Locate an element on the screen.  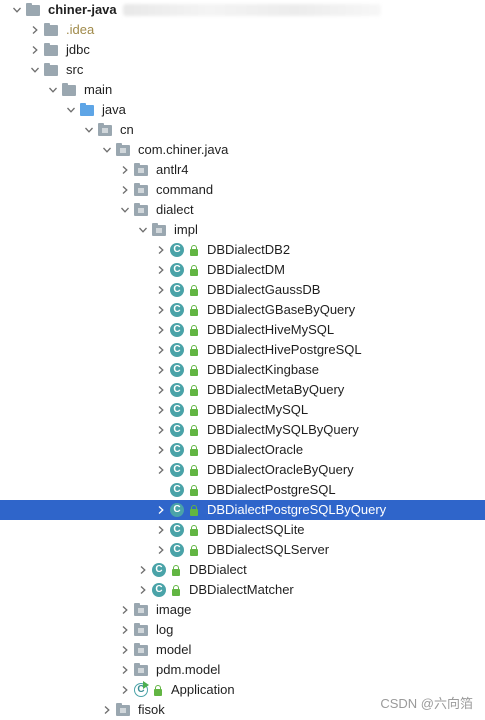
tree-node-dbdialectsqlserver: C DBDialectSQLServer is located at coordinates (242, 550).